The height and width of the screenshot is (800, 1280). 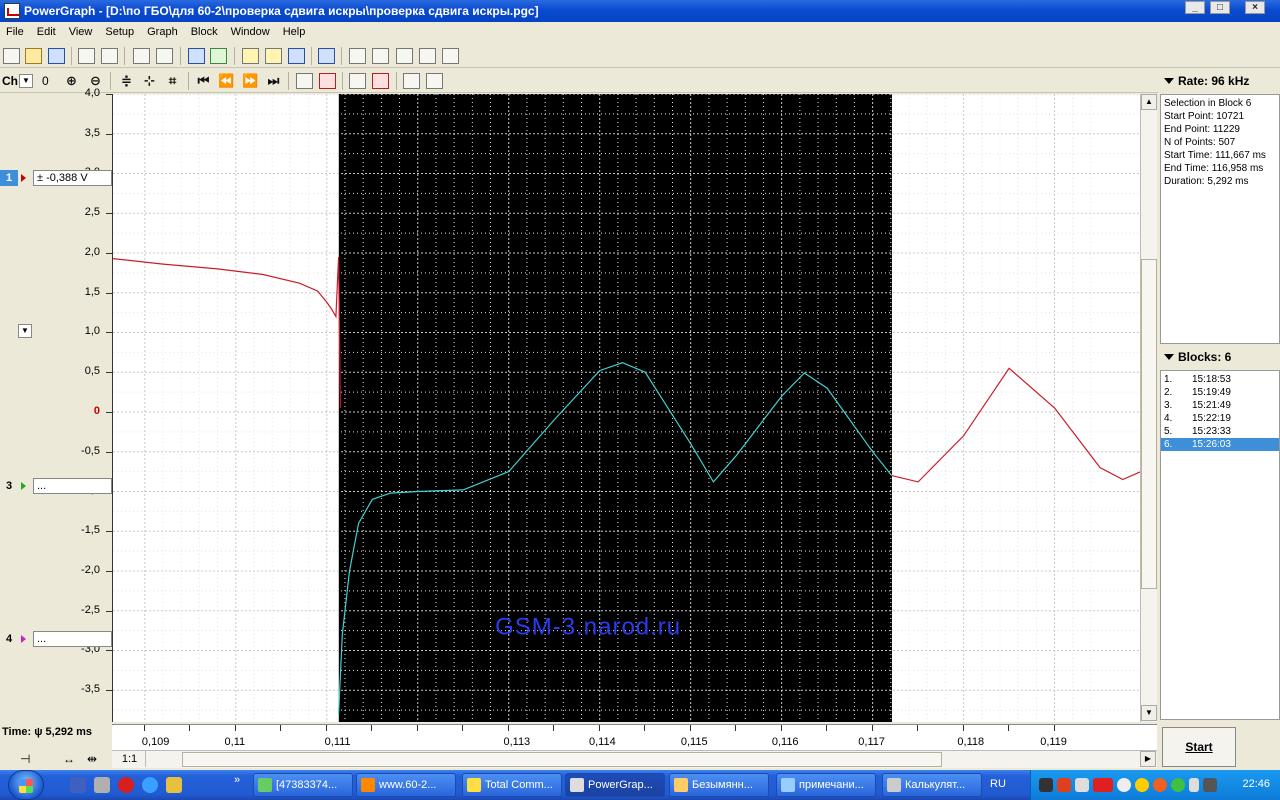 What do you see at coordinates (109, 56) in the screenshot?
I see `paste-block-icon` at bounding box center [109, 56].